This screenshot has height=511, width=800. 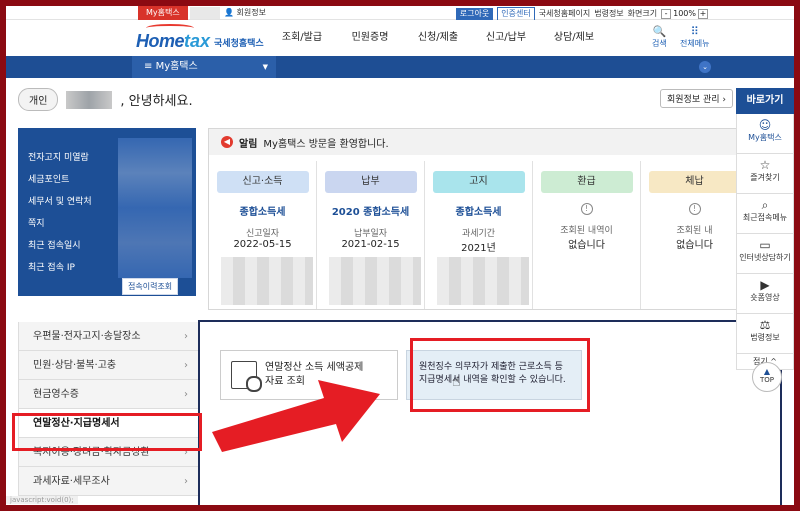 What do you see at coordinates (565, 14) in the screenshot?
I see `nts-home-link: 국세청홈페이지` at bounding box center [565, 14].